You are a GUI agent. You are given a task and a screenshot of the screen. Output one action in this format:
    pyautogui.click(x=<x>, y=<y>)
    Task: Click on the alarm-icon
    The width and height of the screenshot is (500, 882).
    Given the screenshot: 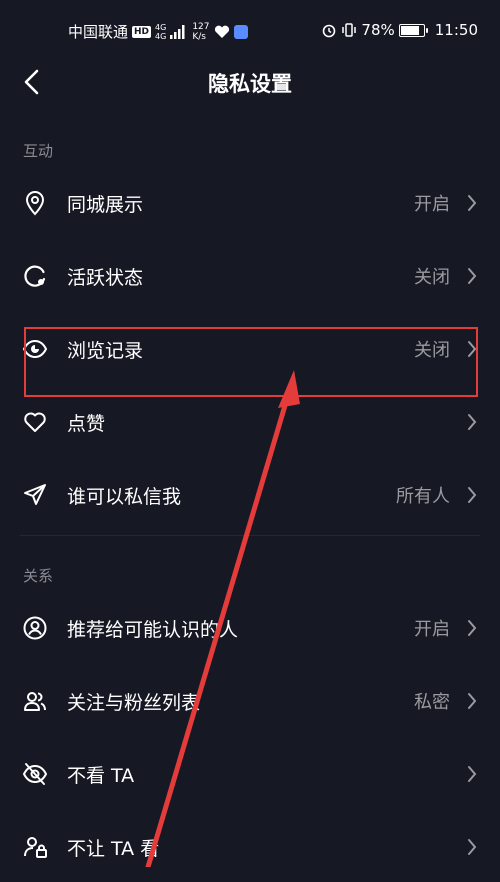 What is the action you would take?
    pyautogui.click(x=329, y=31)
    